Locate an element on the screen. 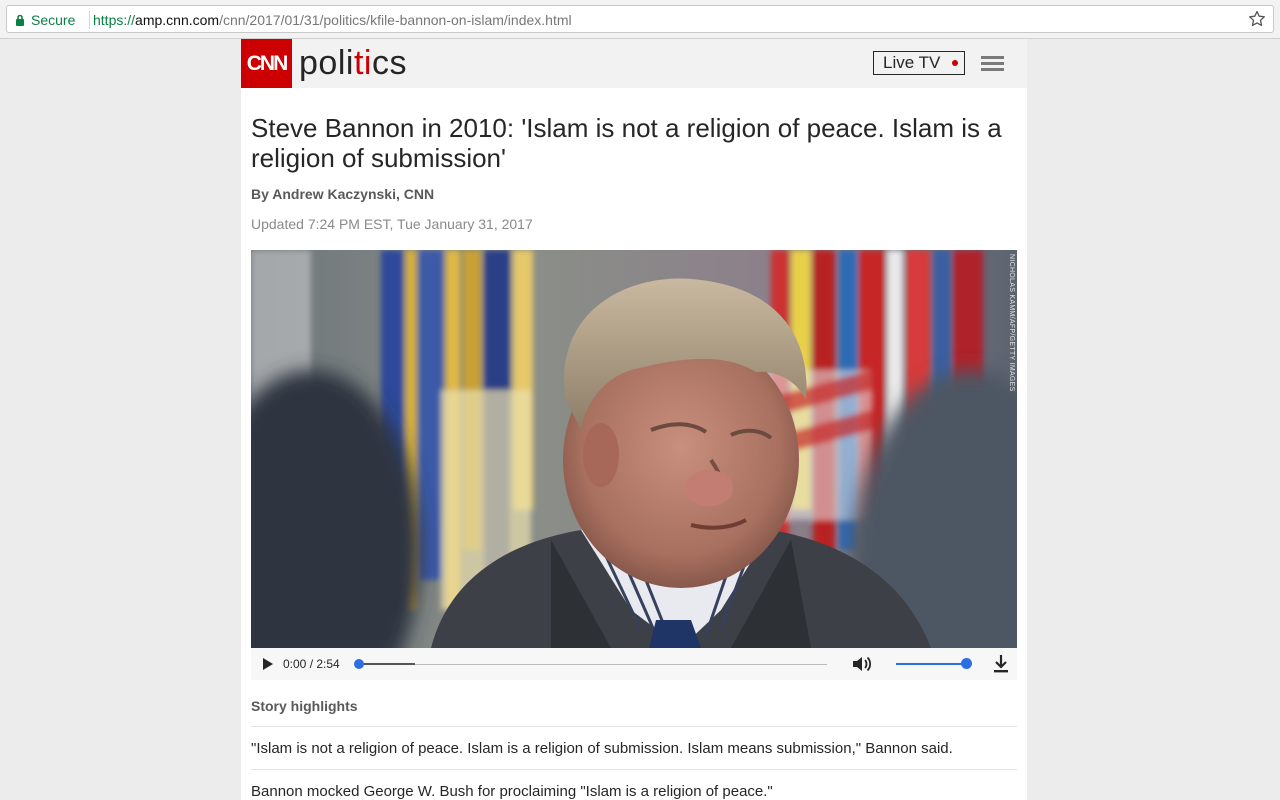 The image size is (1280, 800). article-byline: By Andrew Kaczynski, CNN is located at coordinates (343, 194).